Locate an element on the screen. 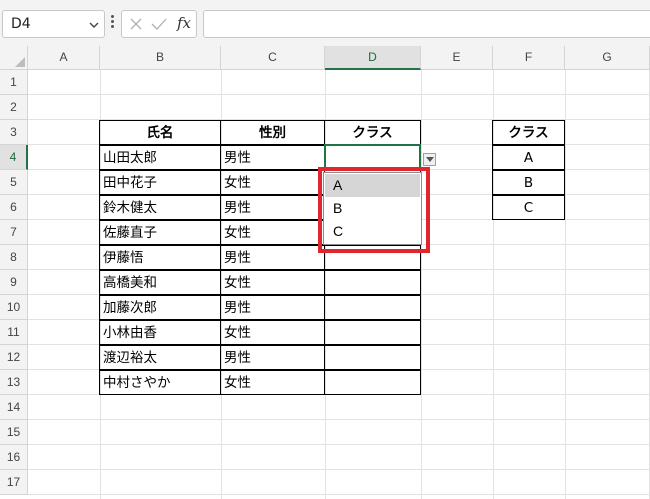 This screenshot has height=499, width=650. row-header-11: 11 is located at coordinates (14, 332).